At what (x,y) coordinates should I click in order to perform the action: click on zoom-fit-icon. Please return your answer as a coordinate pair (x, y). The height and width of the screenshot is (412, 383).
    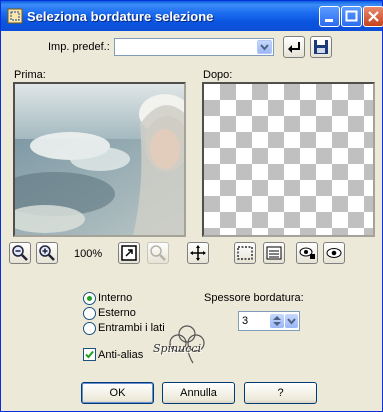
    Looking at the image, I should click on (129, 253).